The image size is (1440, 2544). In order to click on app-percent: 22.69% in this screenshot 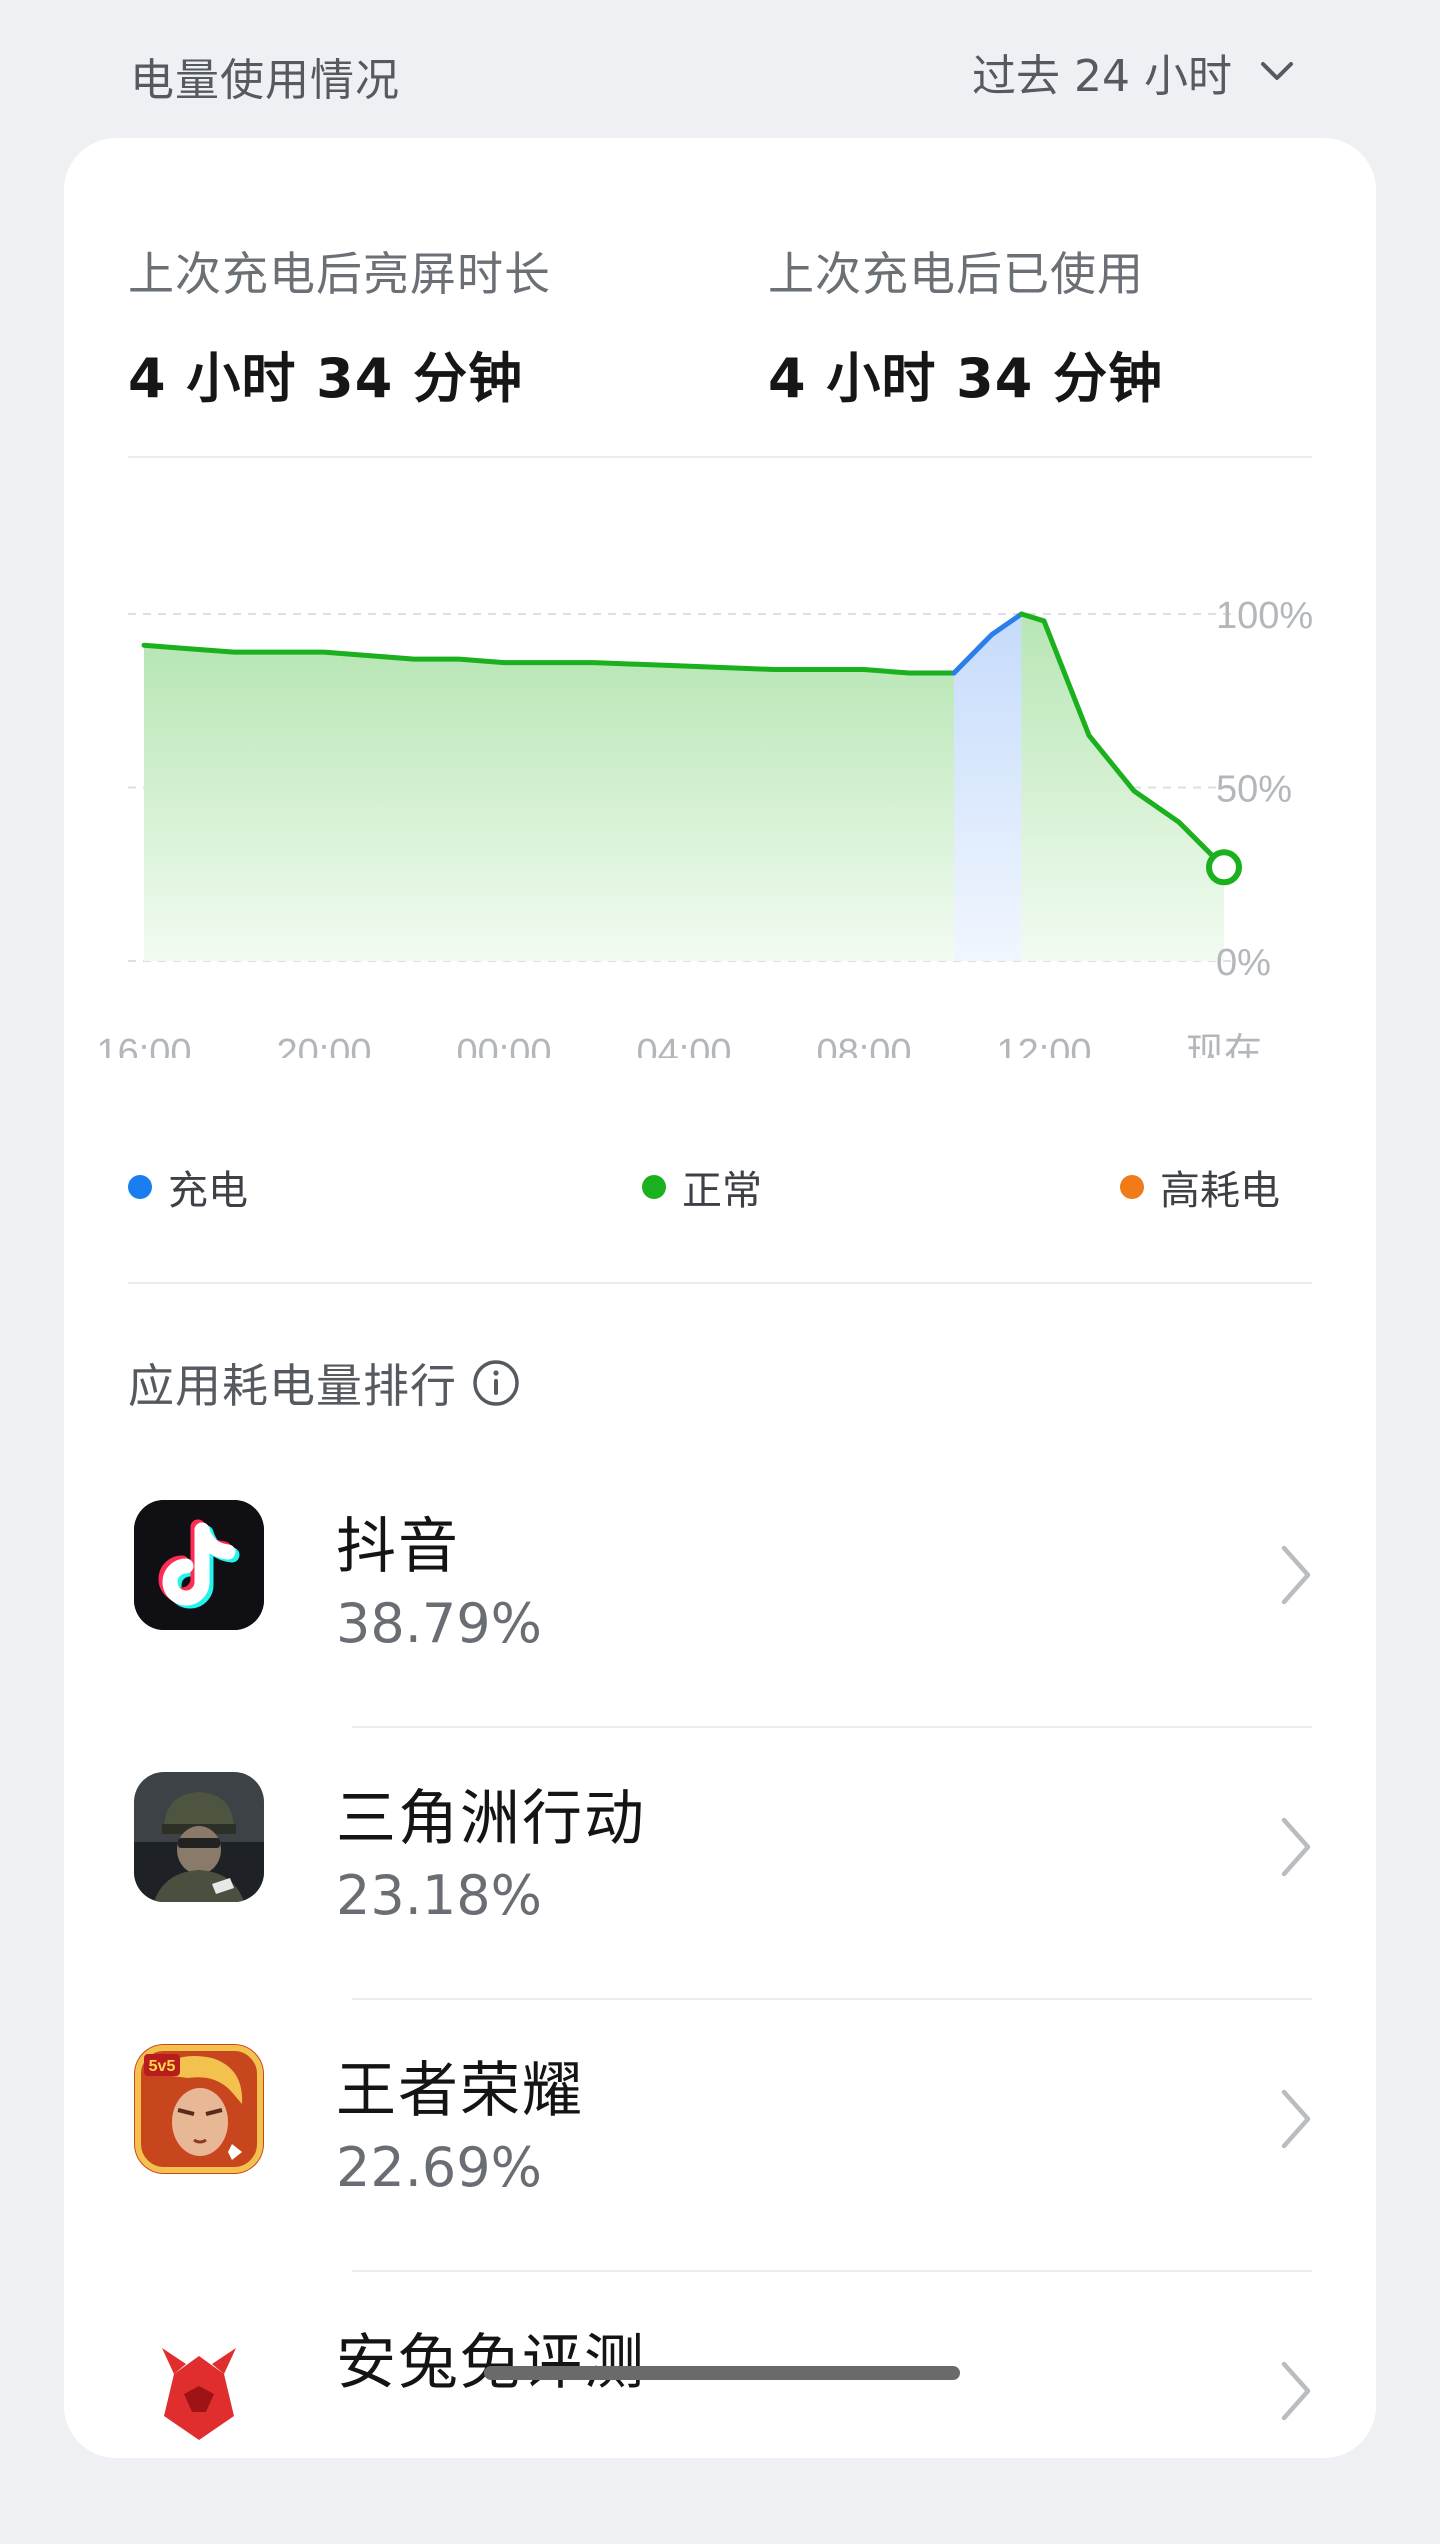, I will do `click(439, 2167)`.